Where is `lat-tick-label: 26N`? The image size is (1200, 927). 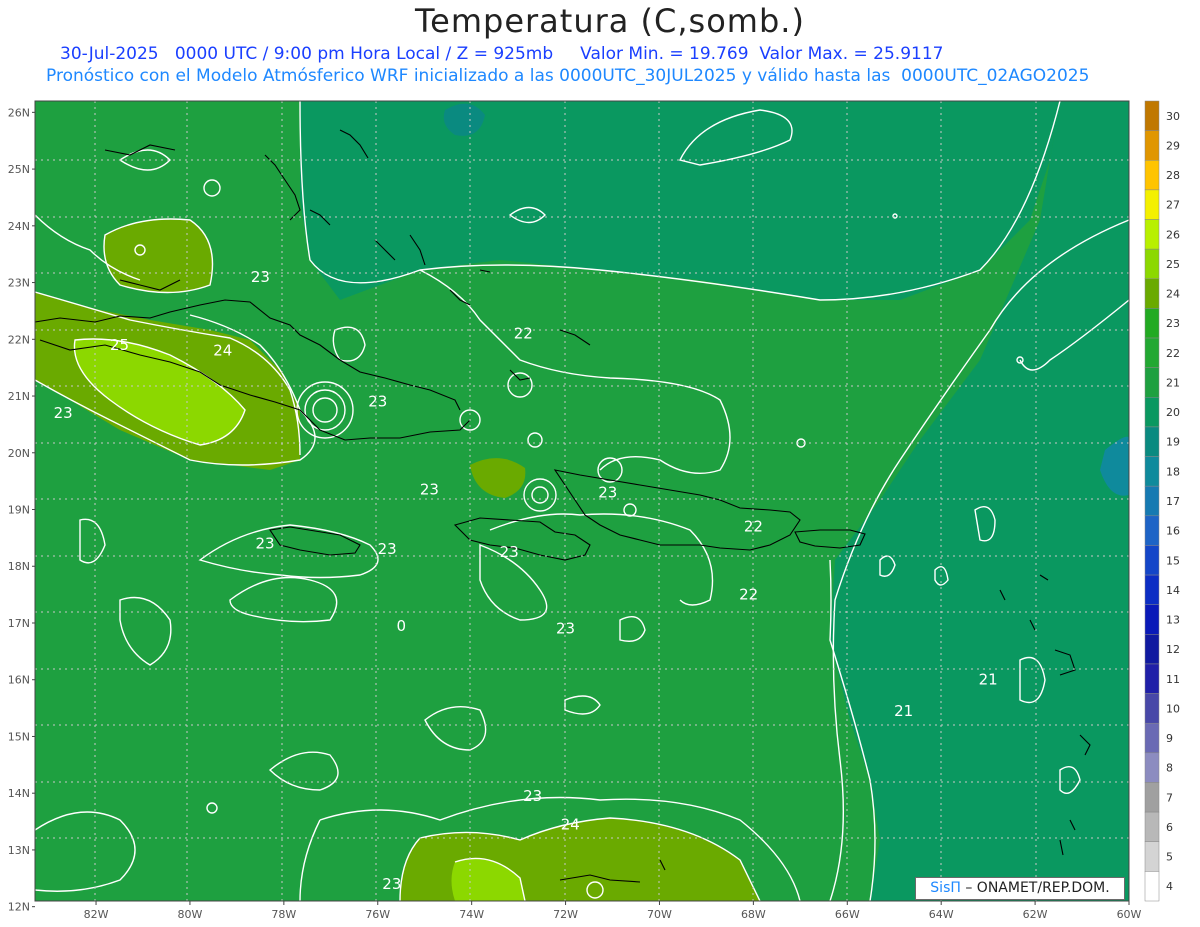
lat-tick-label: 26N is located at coordinates (19, 112).